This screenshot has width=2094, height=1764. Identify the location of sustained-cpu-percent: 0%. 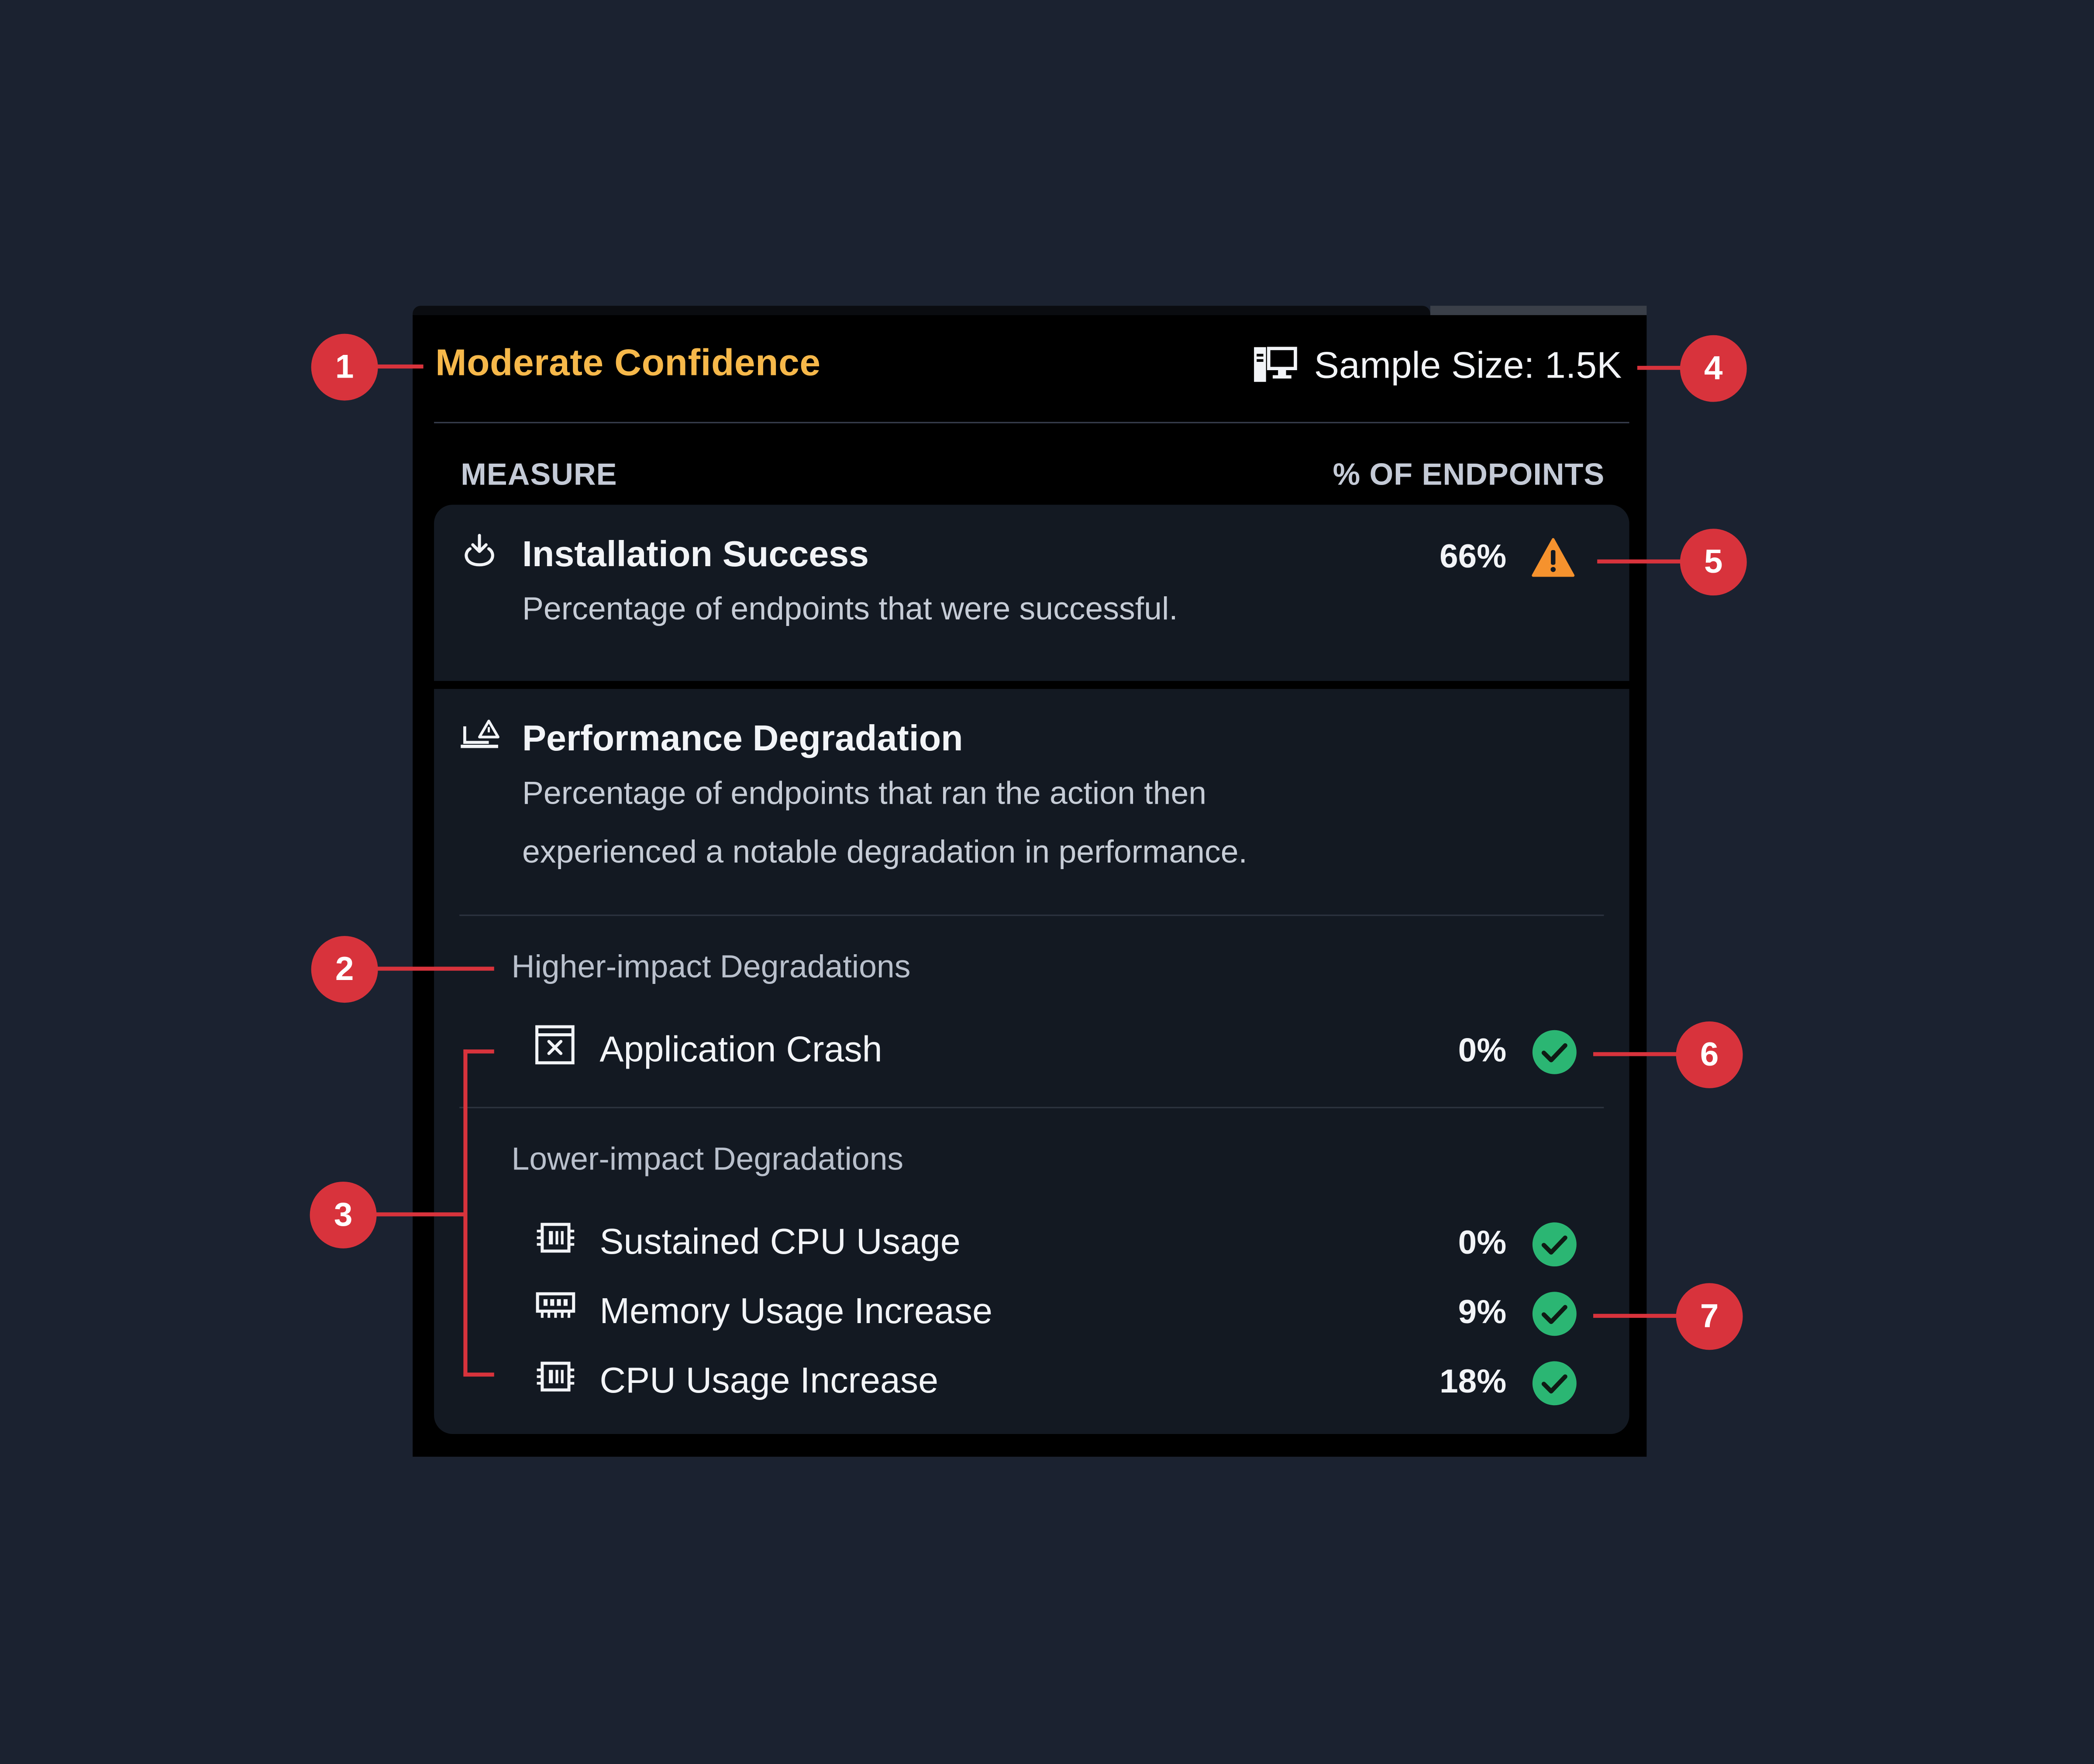
(1482, 1243).